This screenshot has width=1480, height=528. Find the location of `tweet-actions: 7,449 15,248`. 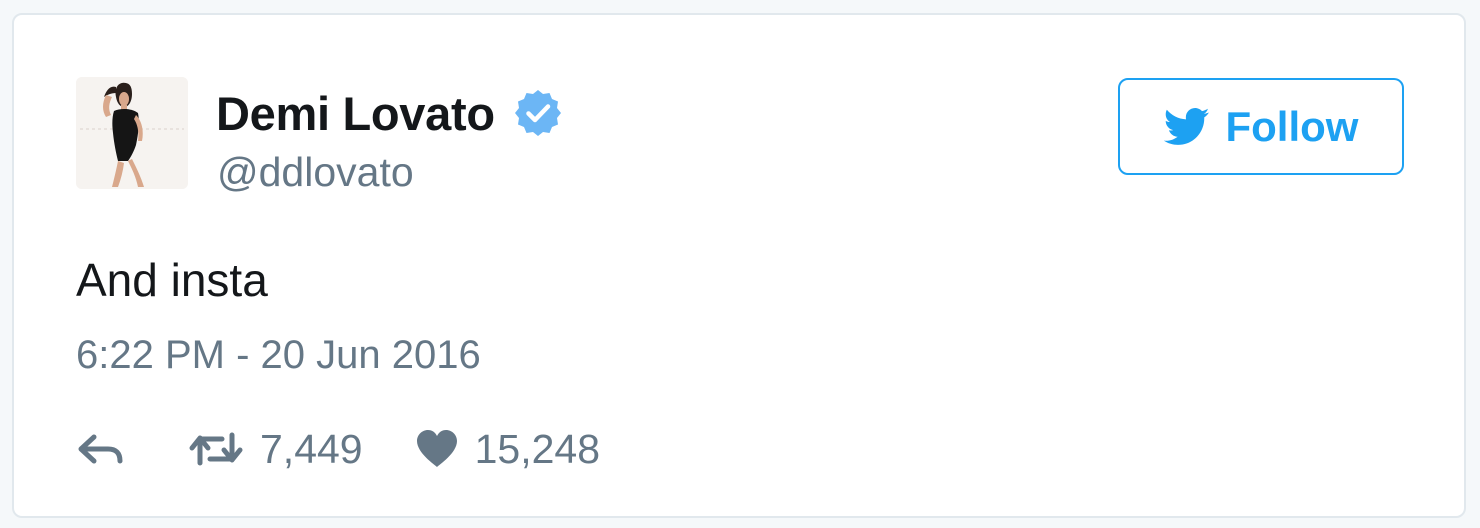

tweet-actions: 7,449 15,248 is located at coordinates (338, 449).